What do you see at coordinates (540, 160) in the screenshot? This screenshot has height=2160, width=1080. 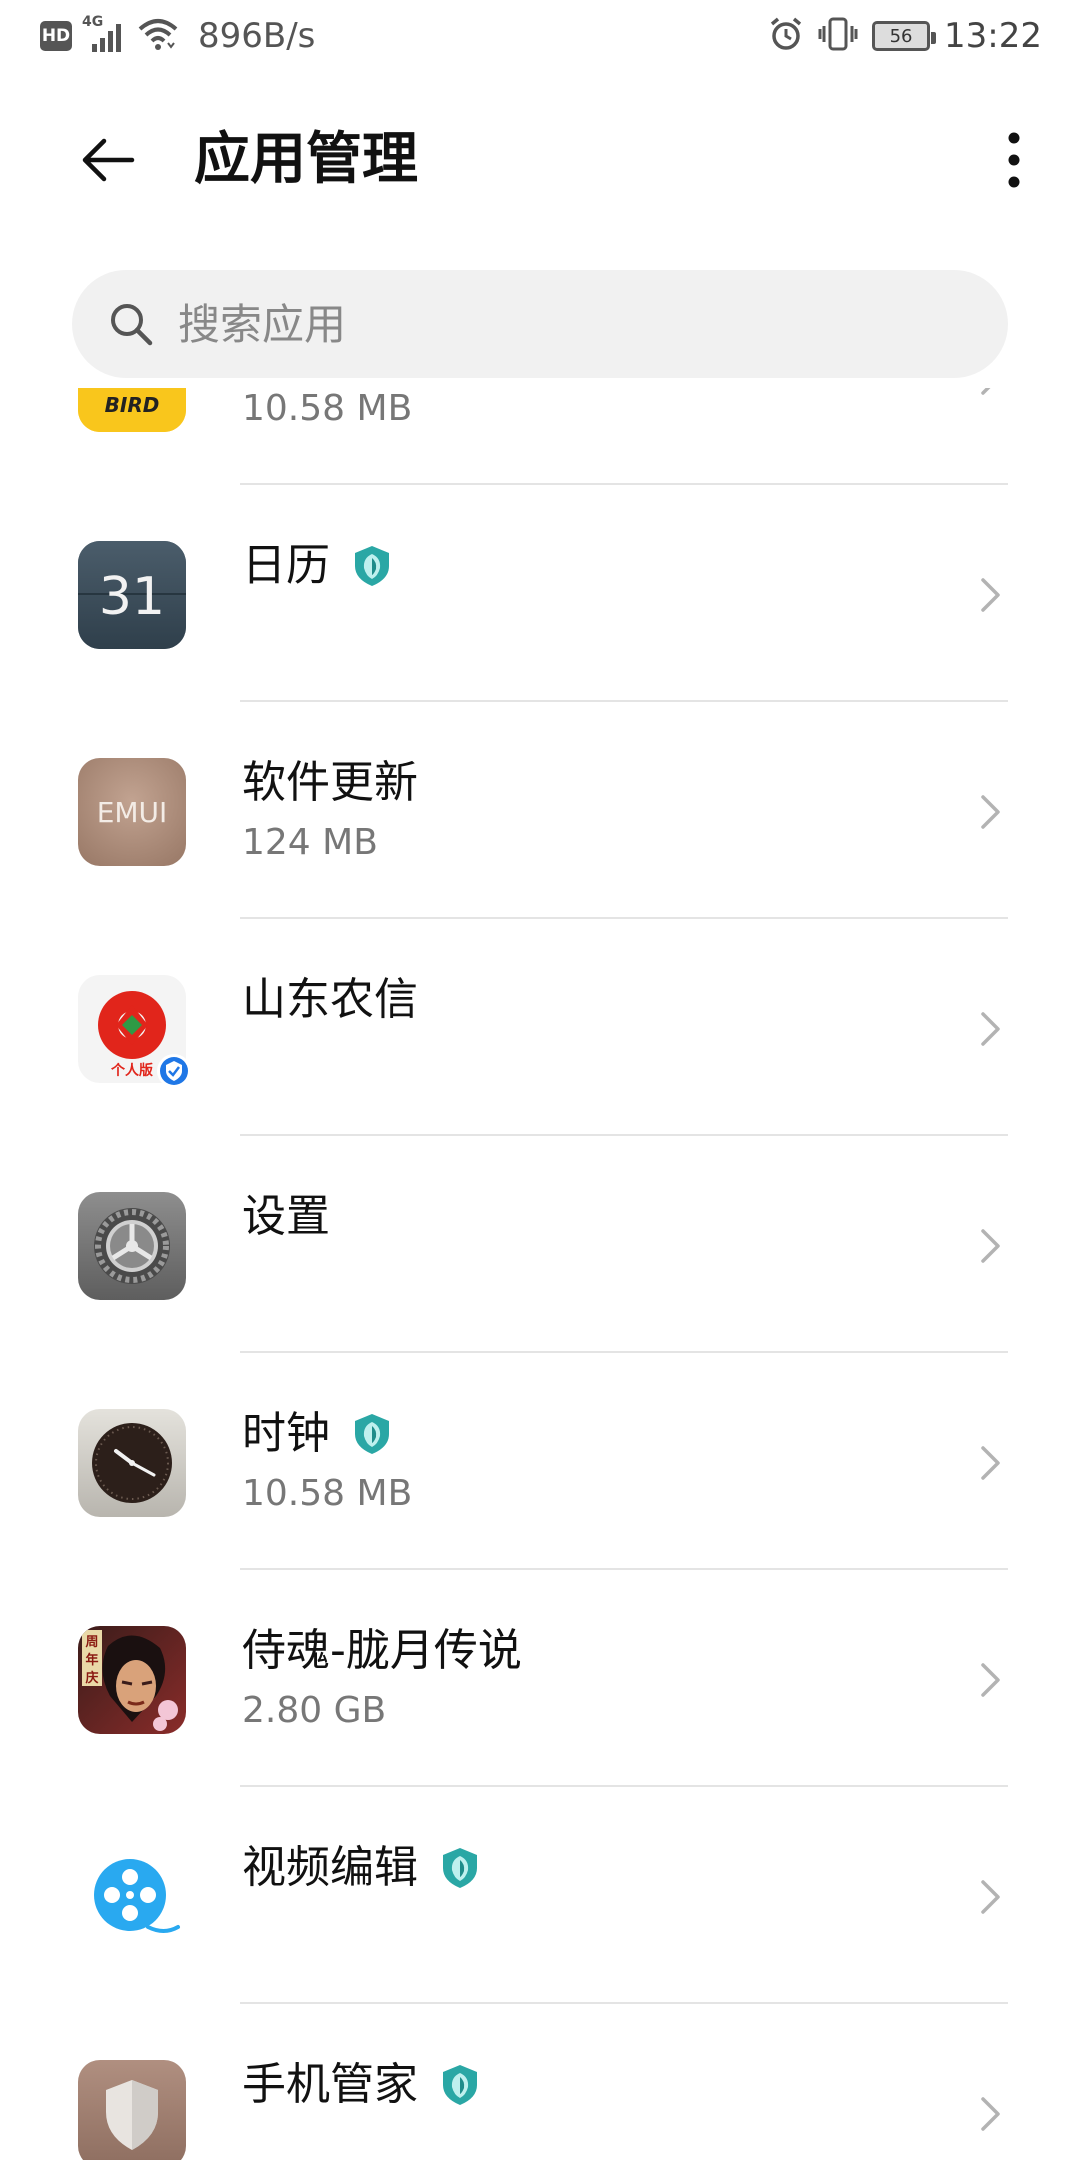 I see `app-bar: 应用管理` at bounding box center [540, 160].